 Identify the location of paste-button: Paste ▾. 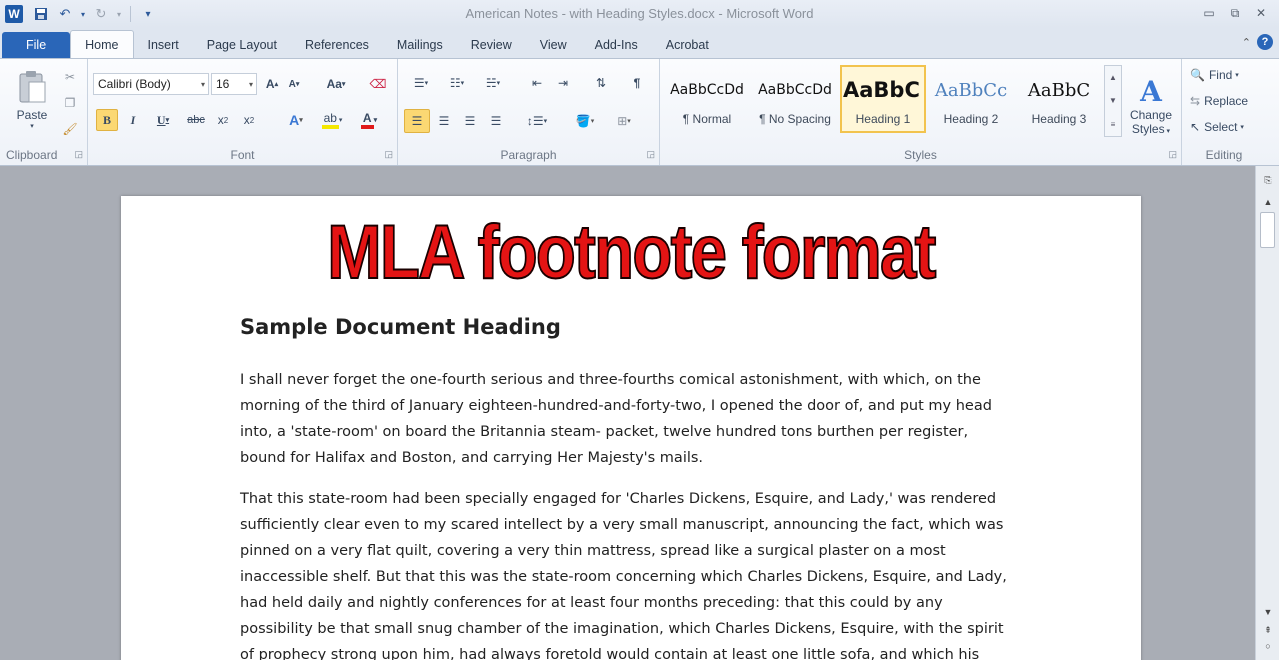
(32, 100).